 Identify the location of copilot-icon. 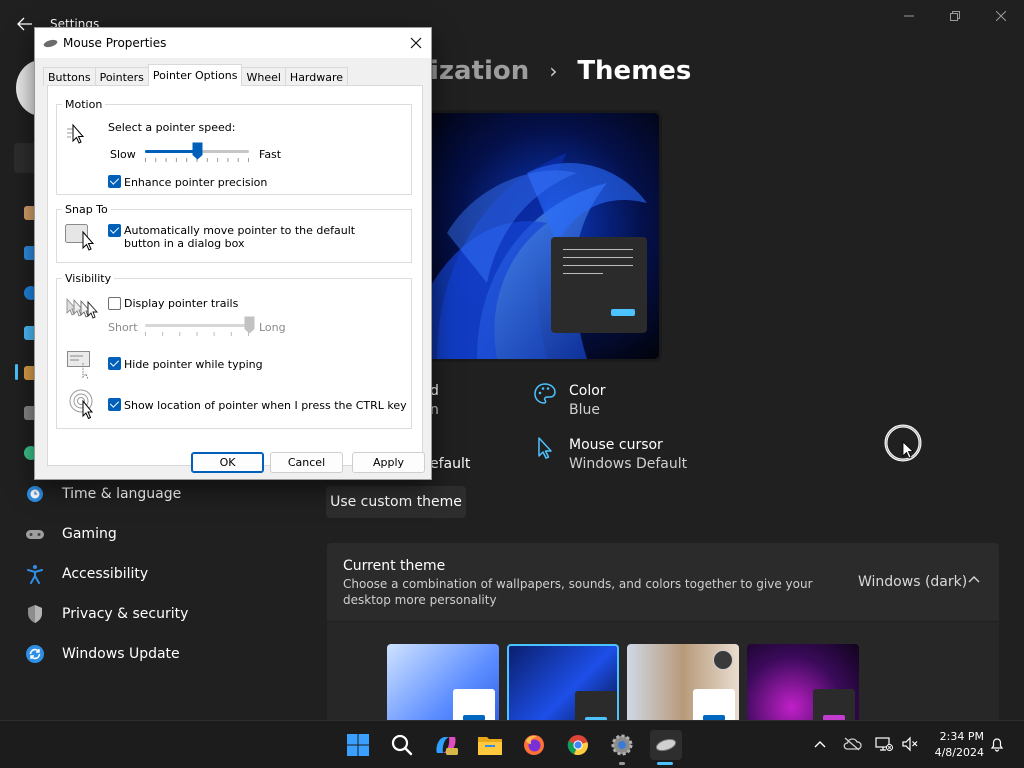
(447, 746).